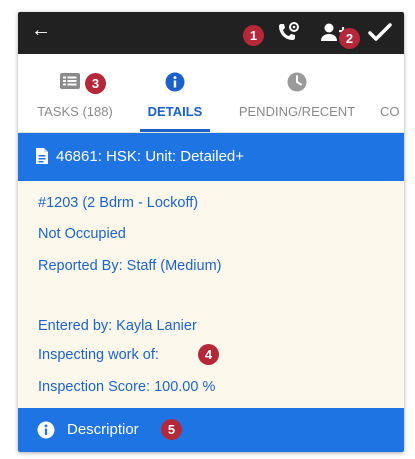 The height and width of the screenshot is (459, 415). What do you see at coordinates (95, 83) in the screenshot?
I see `callout-badge-3: 3` at bounding box center [95, 83].